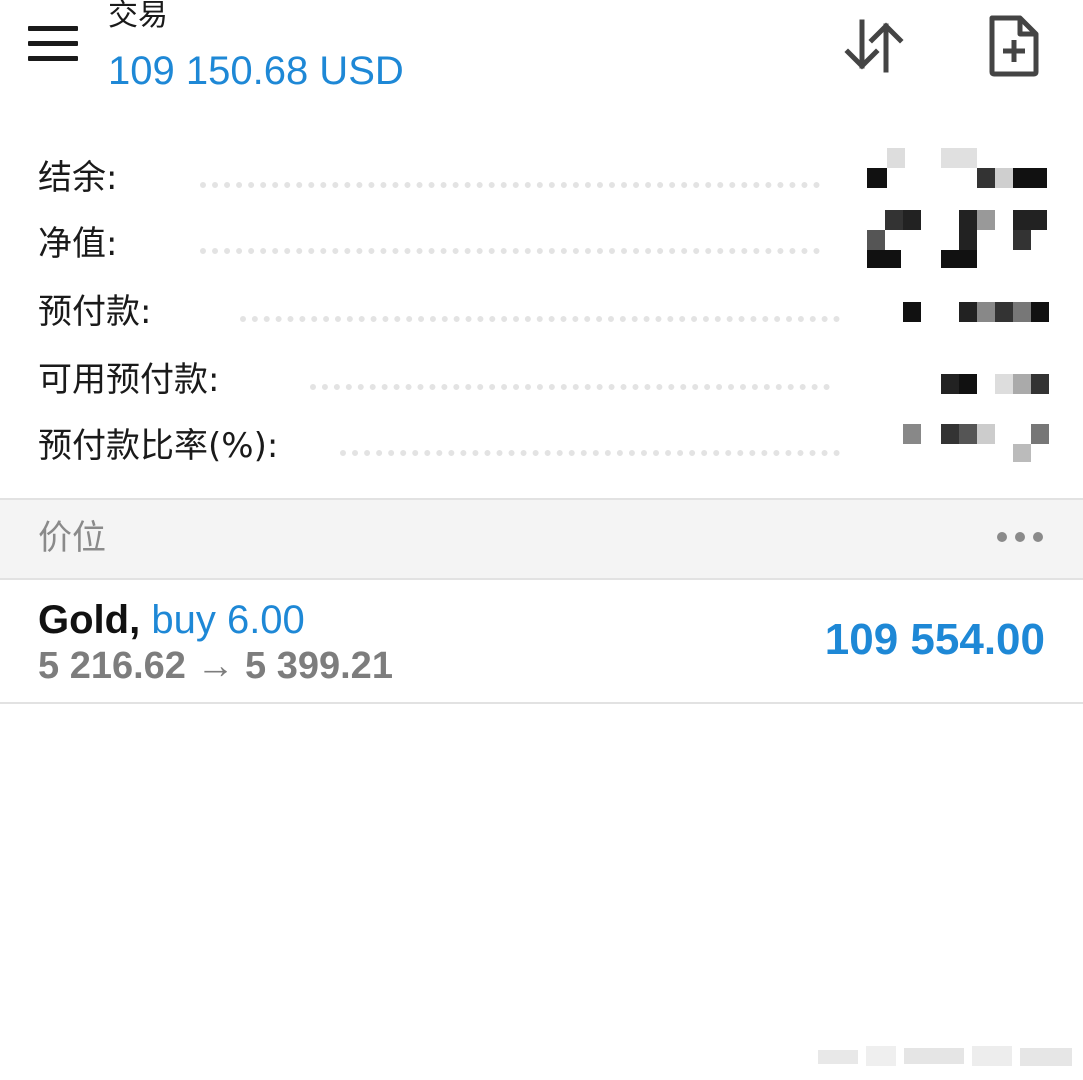 Image resolution: width=1083 pixels, height=1080 pixels. I want to click on more-horizontal-icon, so click(1021, 536).